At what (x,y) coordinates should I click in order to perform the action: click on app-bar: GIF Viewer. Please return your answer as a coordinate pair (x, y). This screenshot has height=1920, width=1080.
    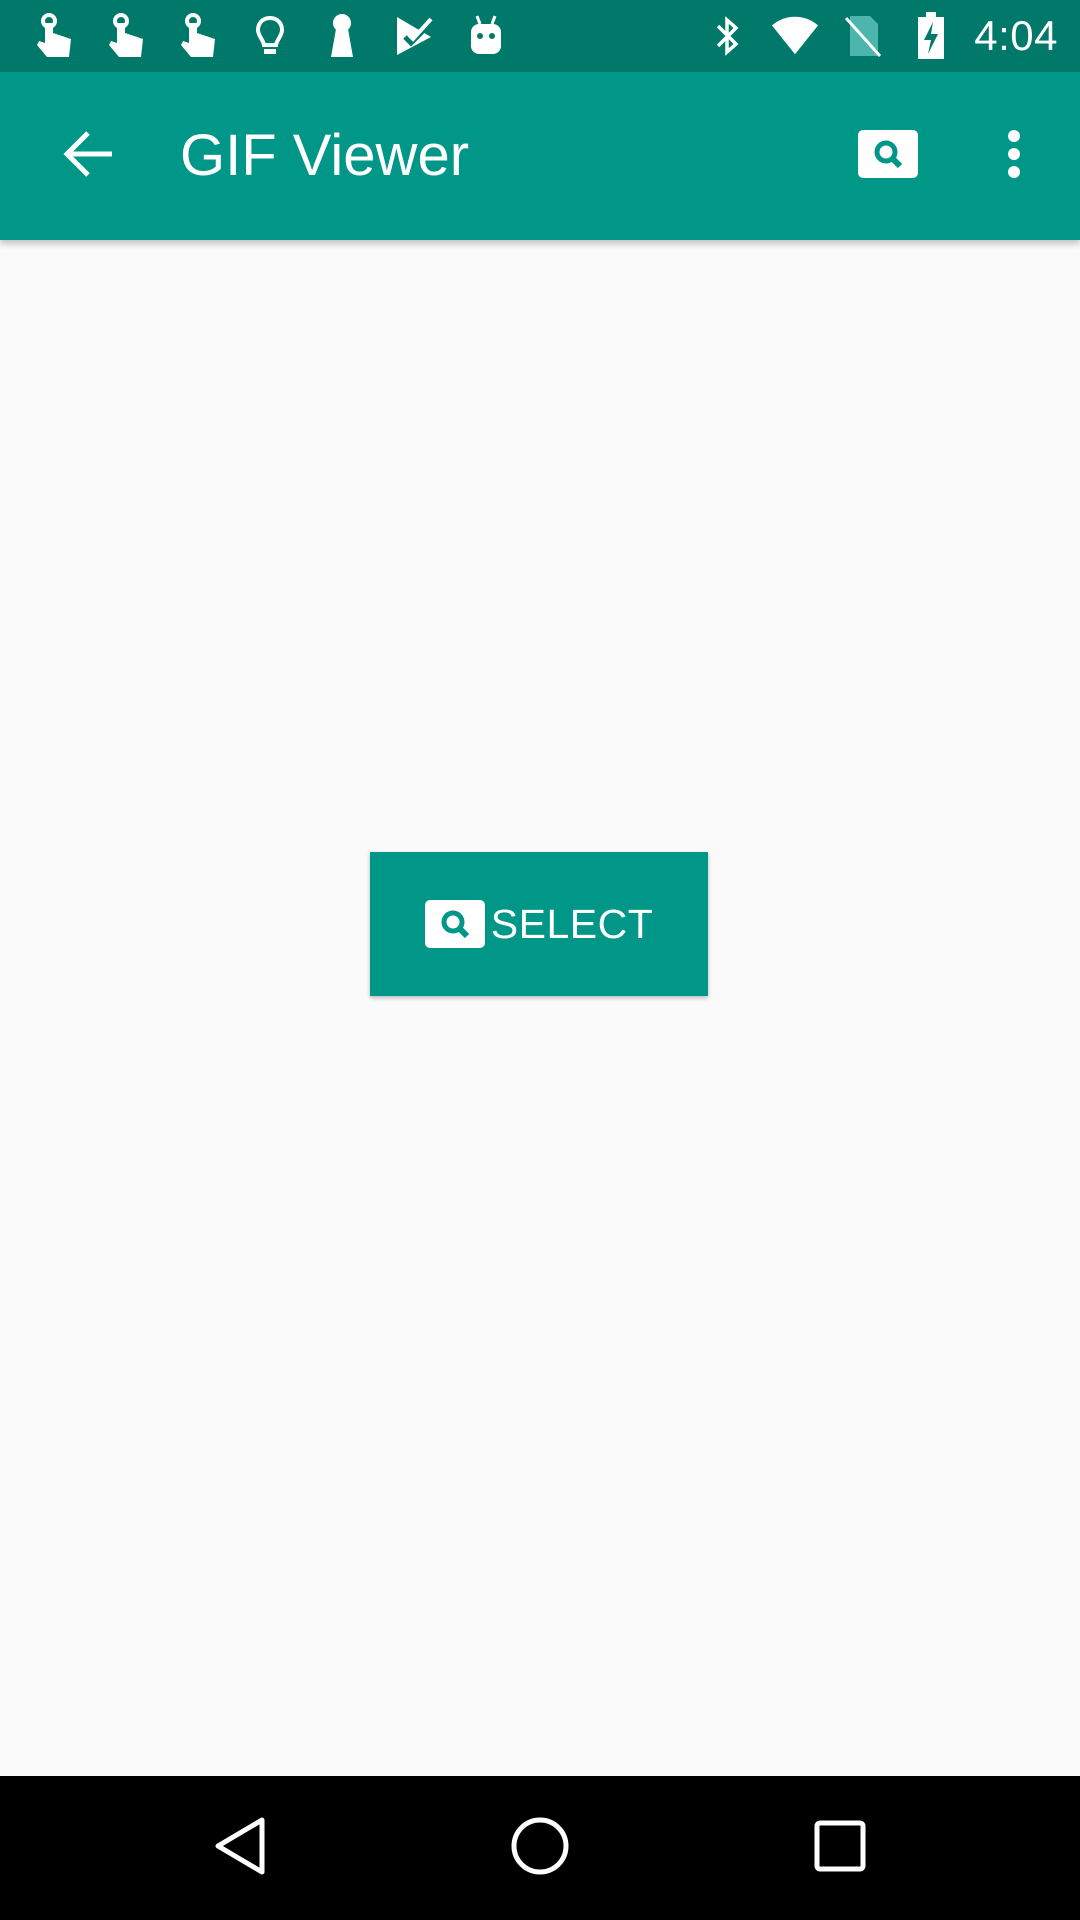
    Looking at the image, I should click on (540, 156).